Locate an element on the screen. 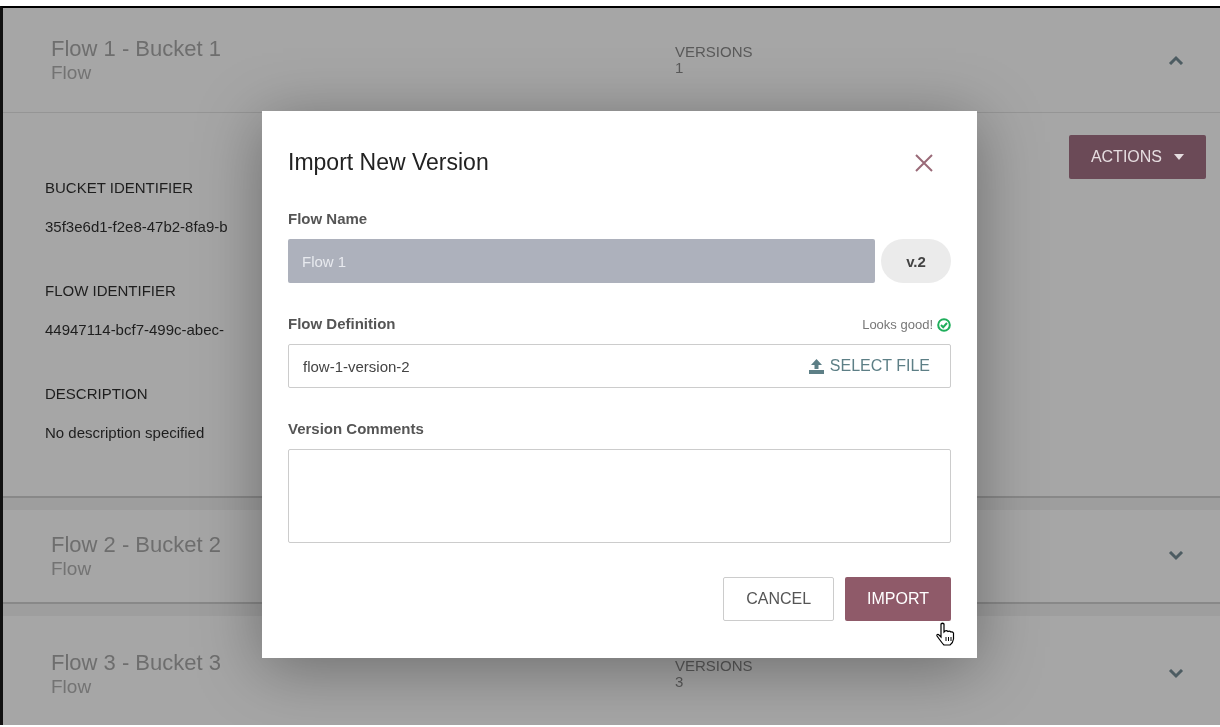  version-badge: v.2 is located at coordinates (916, 261).